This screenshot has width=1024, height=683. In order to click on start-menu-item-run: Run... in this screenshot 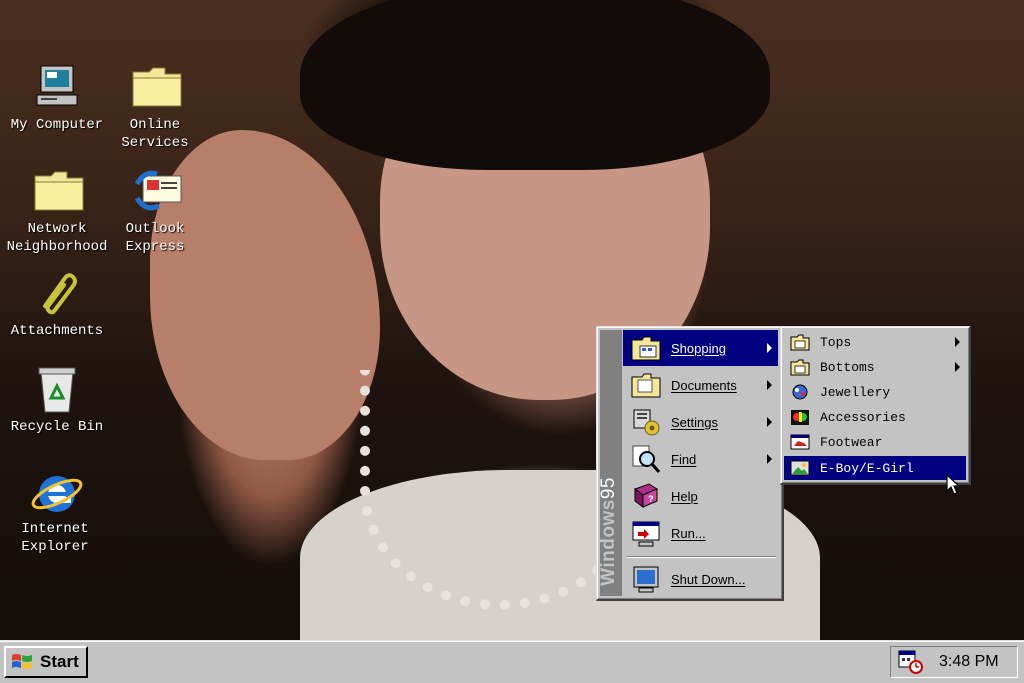, I will do `click(700, 533)`.